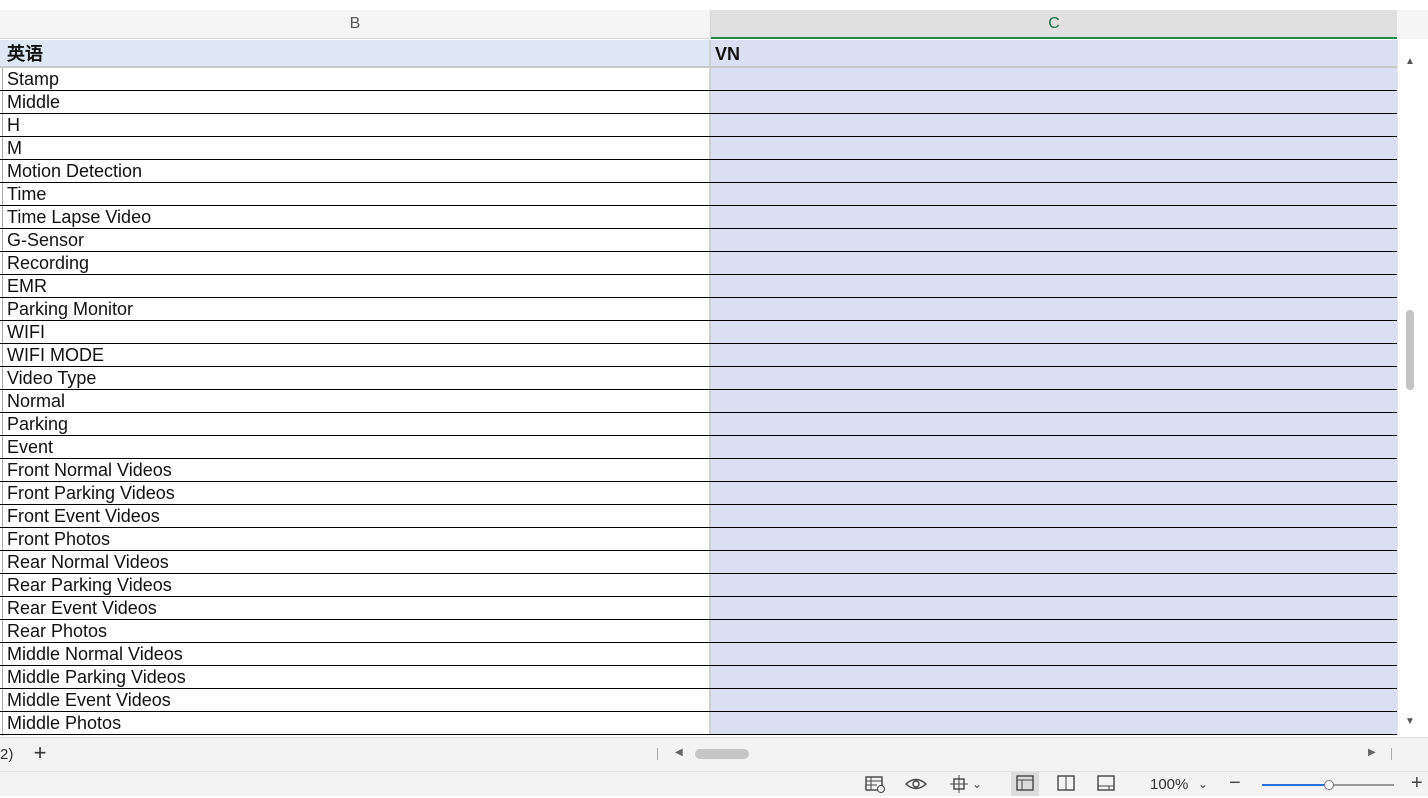 The height and width of the screenshot is (798, 1428). What do you see at coordinates (355, 79) in the screenshot?
I see `cell-english: Stamp` at bounding box center [355, 79].